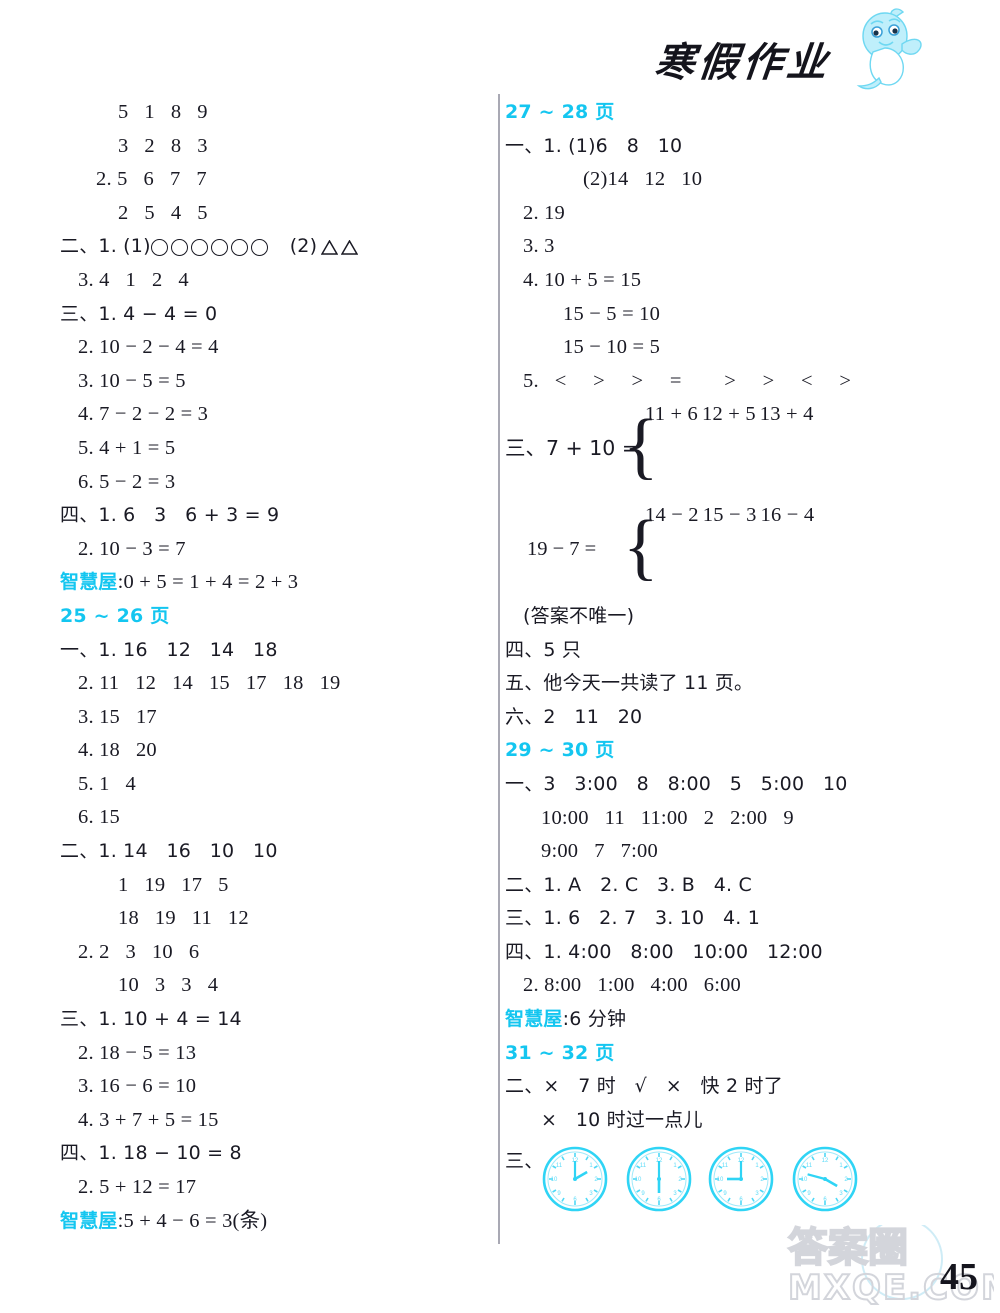 The image size is (1000, 1313). I want to click on answer-line: 2. 2 3 10 6, so click(139, 951).